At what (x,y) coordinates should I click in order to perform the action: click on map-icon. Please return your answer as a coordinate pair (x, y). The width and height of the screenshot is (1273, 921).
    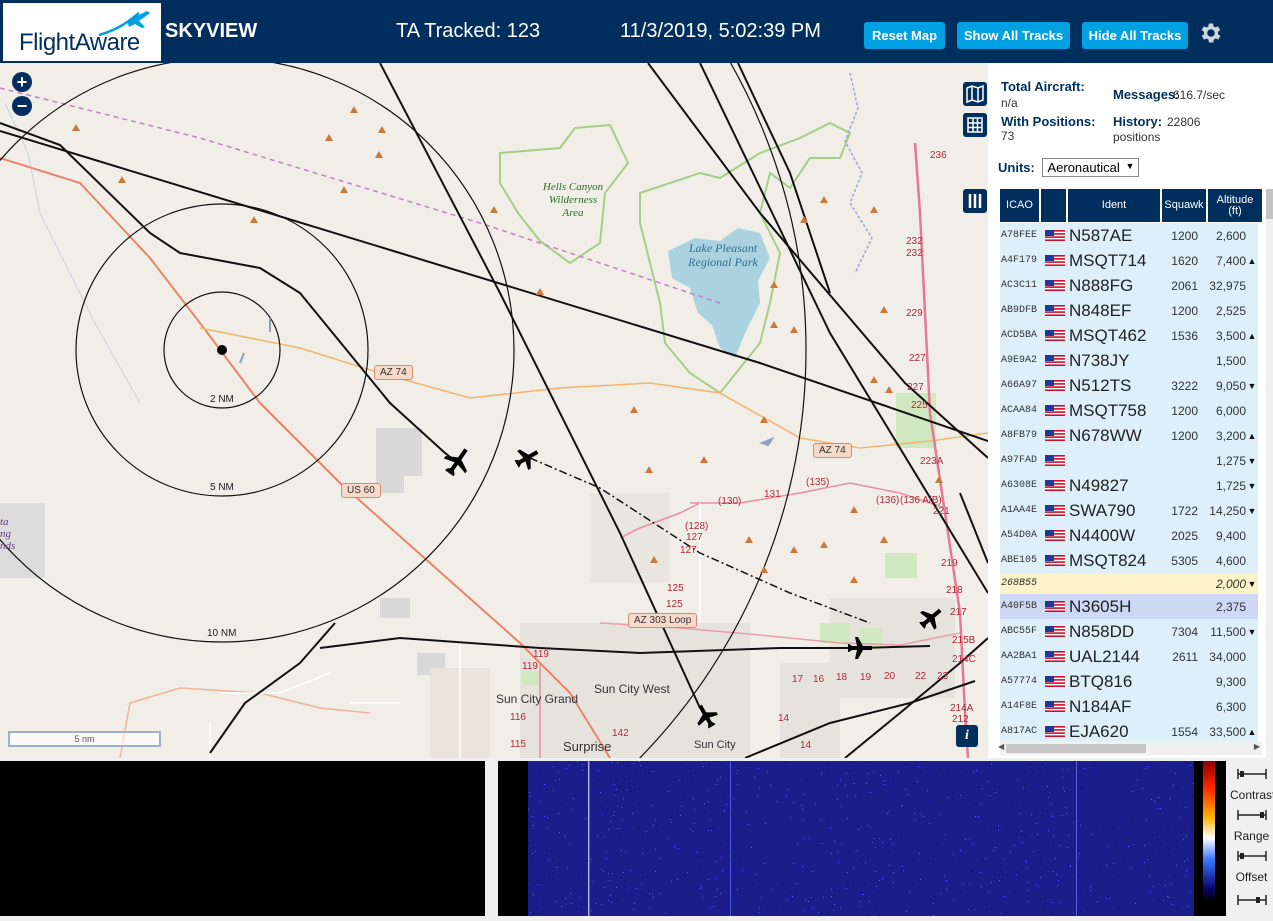
    Looking at the image, I should click on (975, 94).